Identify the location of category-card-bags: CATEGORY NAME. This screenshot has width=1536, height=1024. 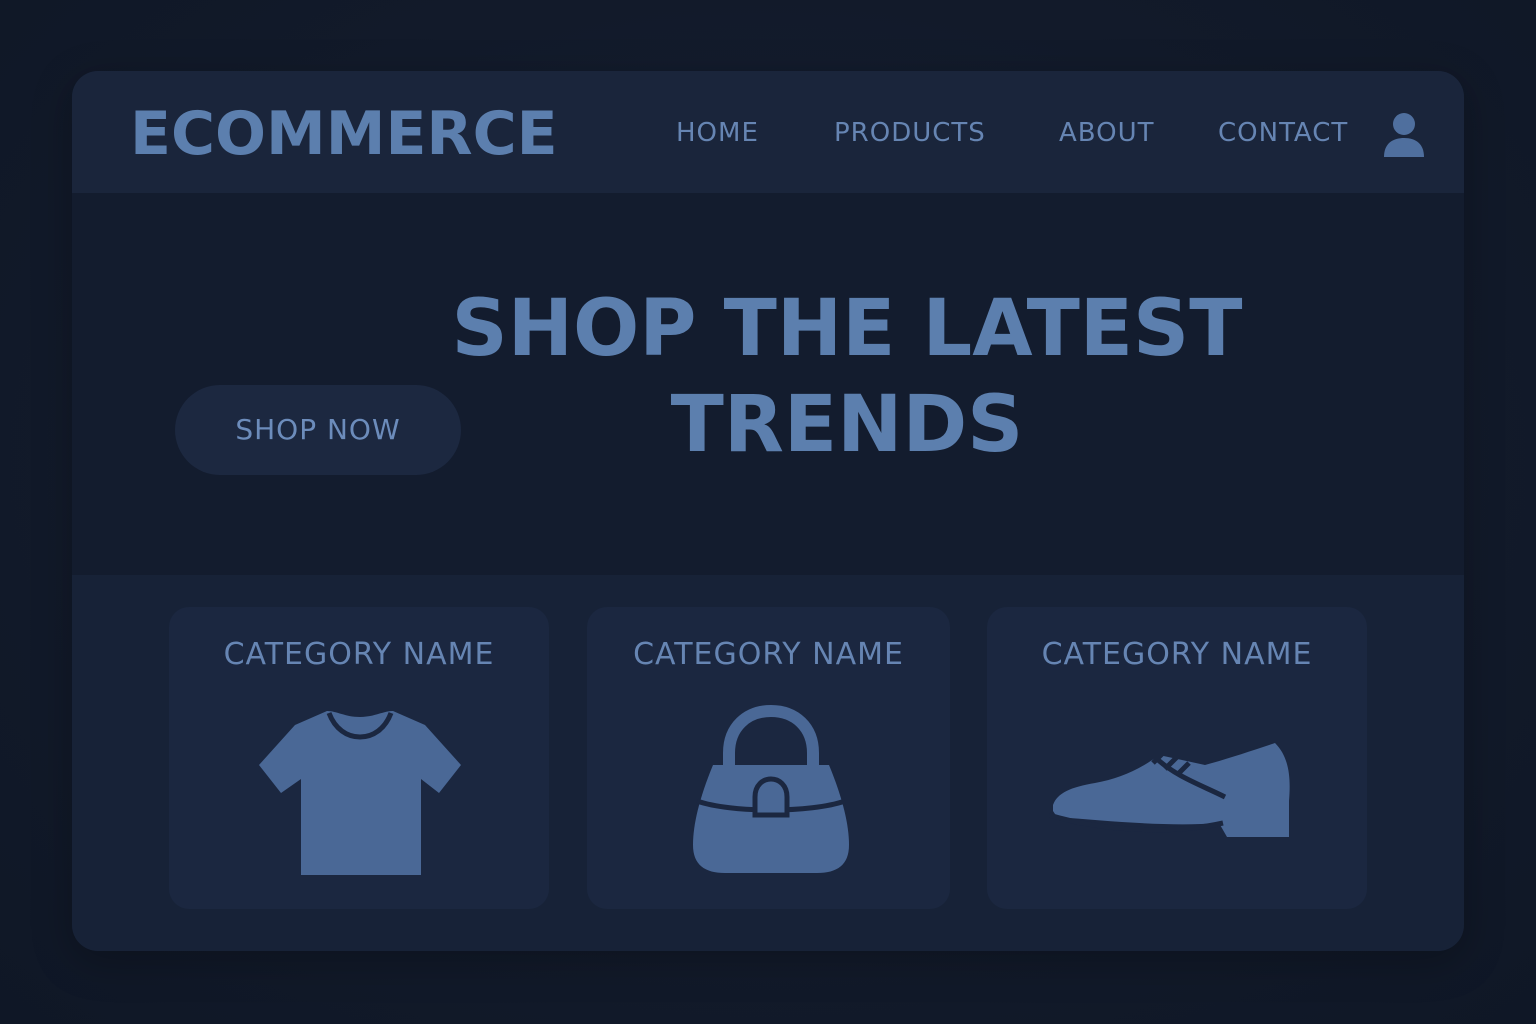
(768, 758).